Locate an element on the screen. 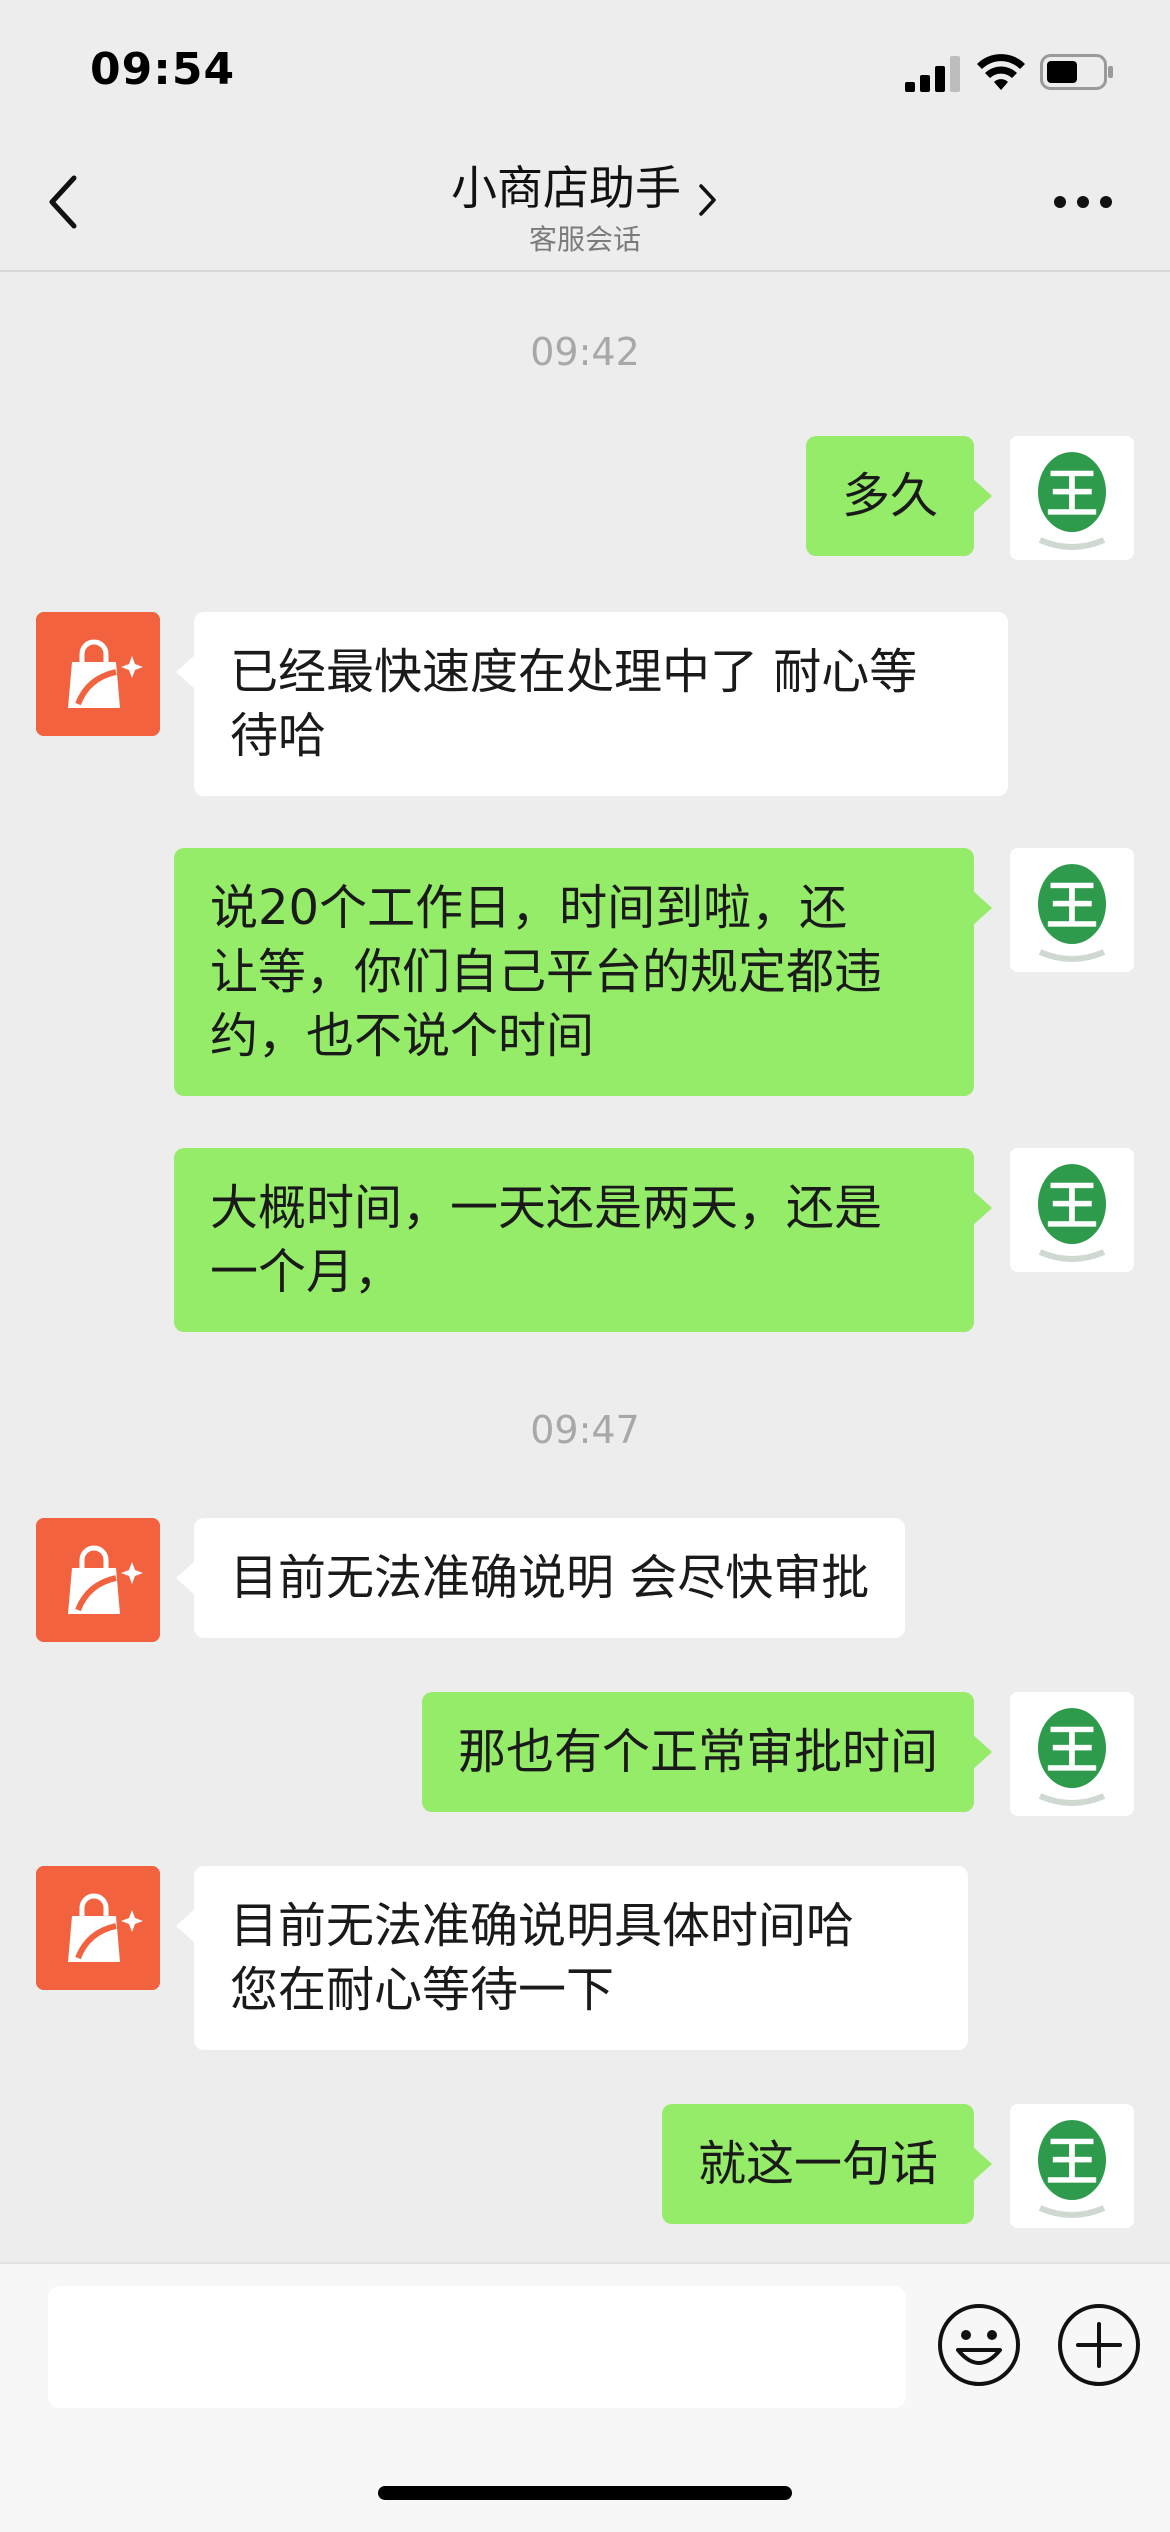  page-subtitle: 客服会话 is located at coordinates (584, 239).